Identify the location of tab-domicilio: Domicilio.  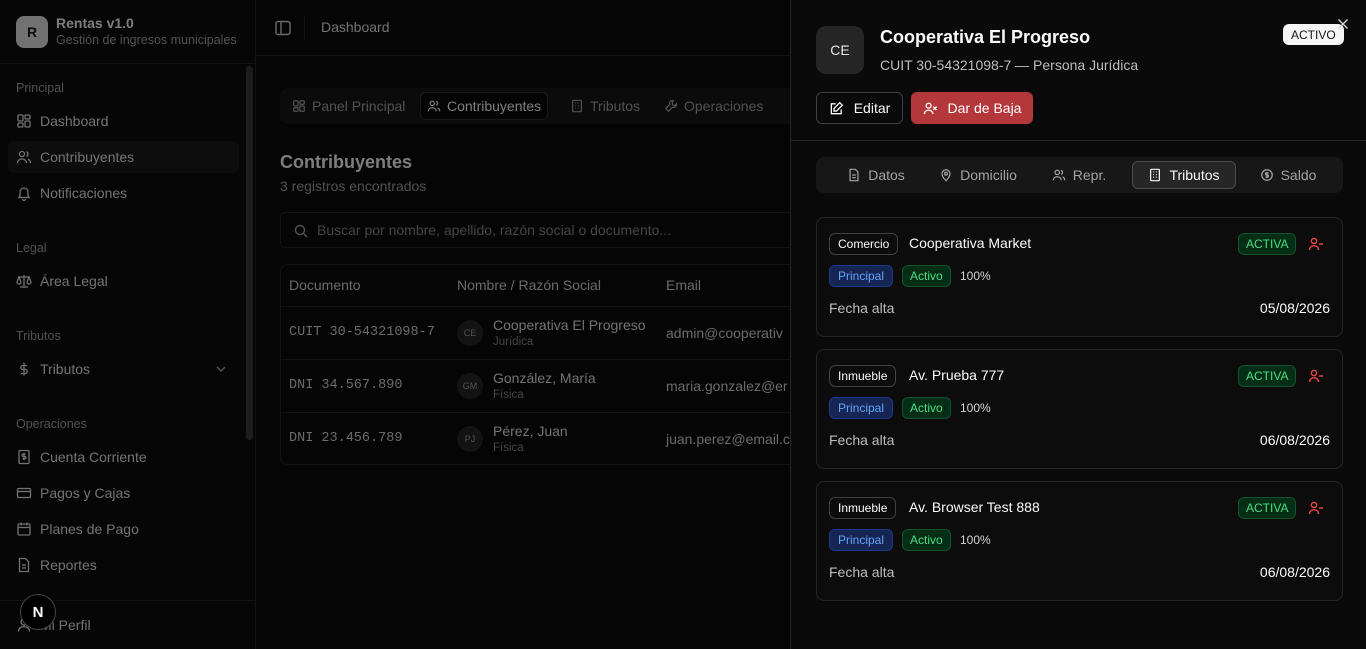
(978, 175).